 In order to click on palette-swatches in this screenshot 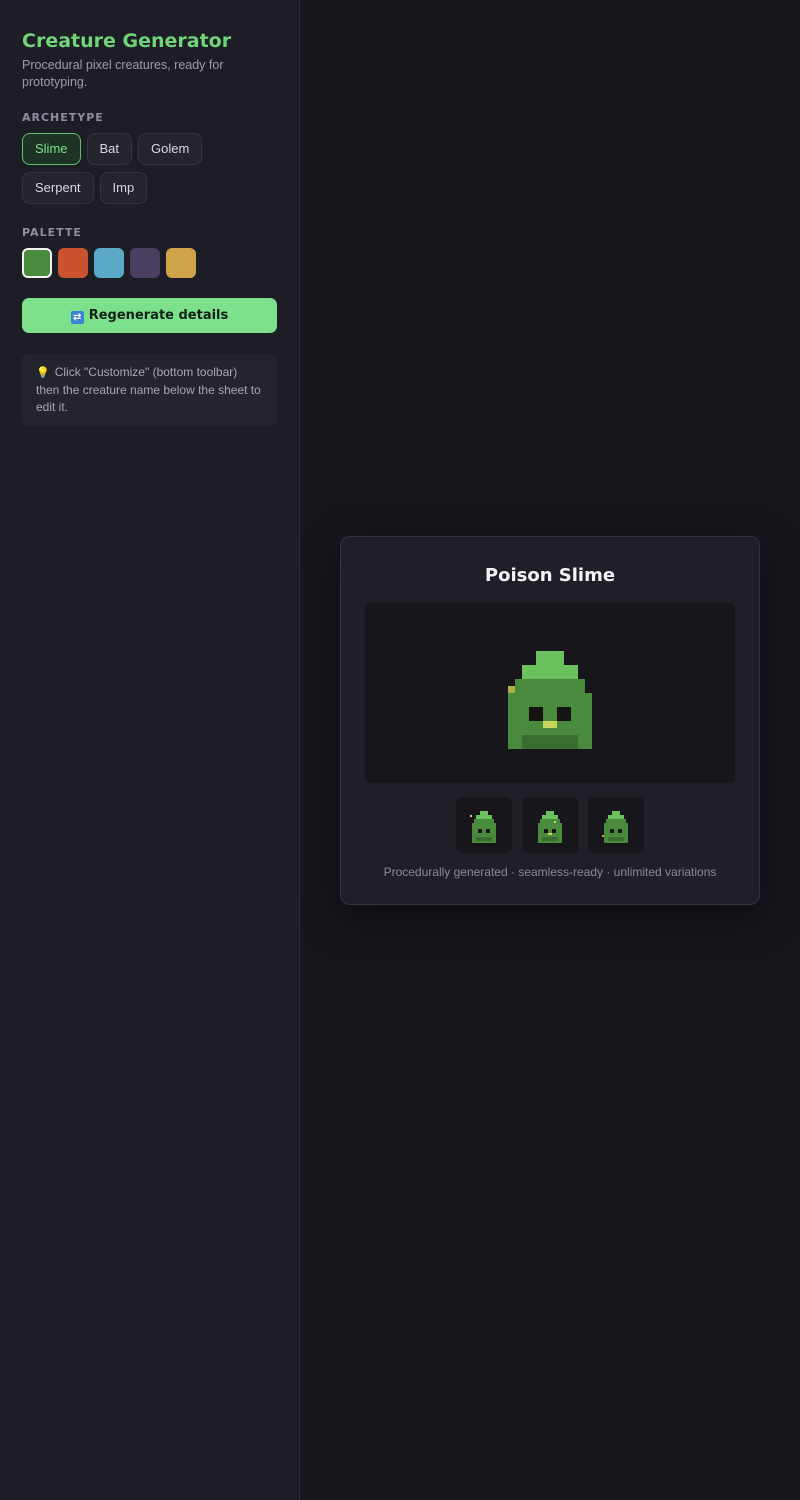, I will do `click(149, 263)`.